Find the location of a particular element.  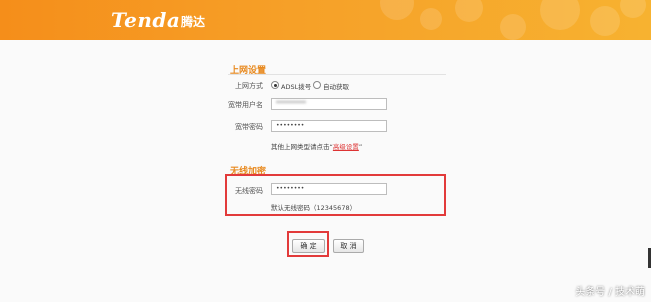

connection-type-label: 上网方式 is located at coordinates (249, 86).